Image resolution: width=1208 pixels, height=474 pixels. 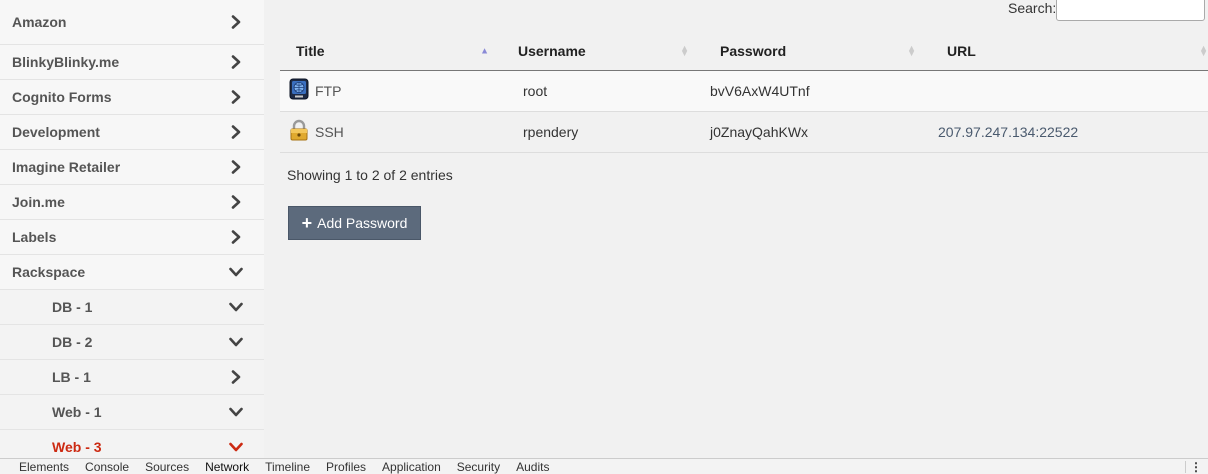 What do you see at coordinates (132, 202) in the screenshot?
I see `sidebar-item-joinme: Join.me` at bounding box center [132, 202].